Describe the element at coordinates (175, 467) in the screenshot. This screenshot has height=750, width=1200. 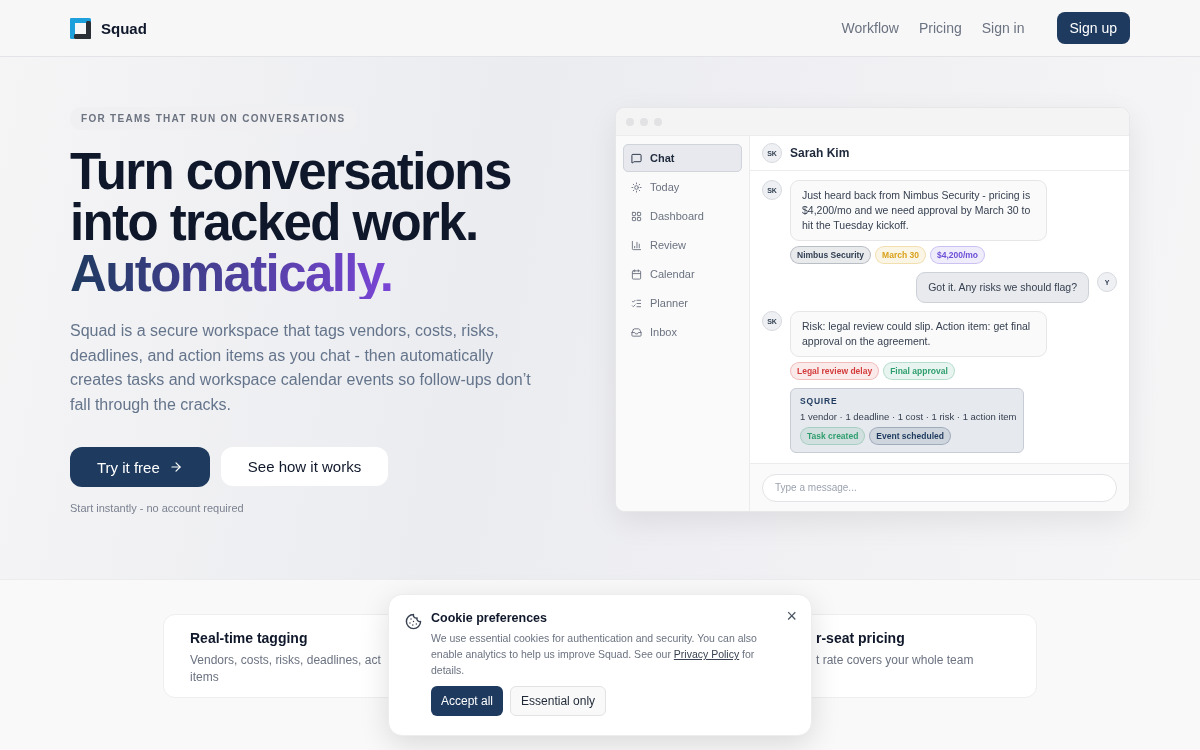
I see `arrow-icon` at that location.